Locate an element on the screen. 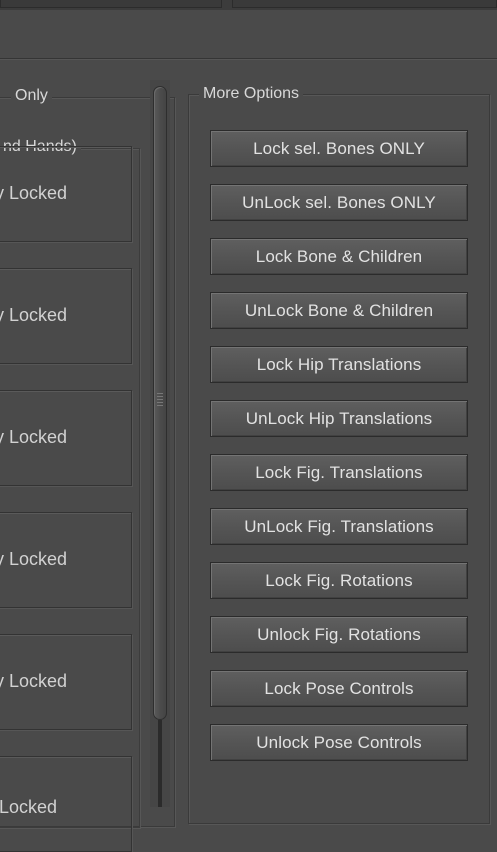 The image size is (497, 852). lock-box-2: ly Locked is located at coordinates (66, 316).